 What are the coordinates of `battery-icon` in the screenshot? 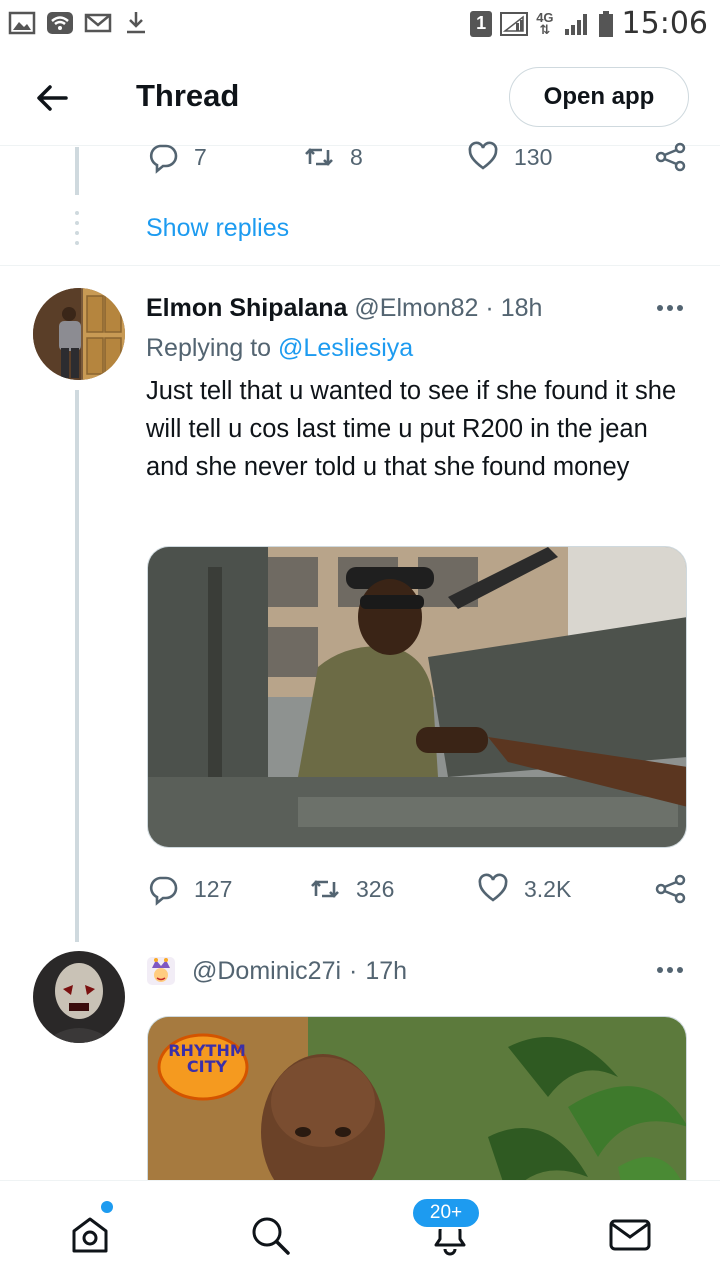 It's located at (605, 23).